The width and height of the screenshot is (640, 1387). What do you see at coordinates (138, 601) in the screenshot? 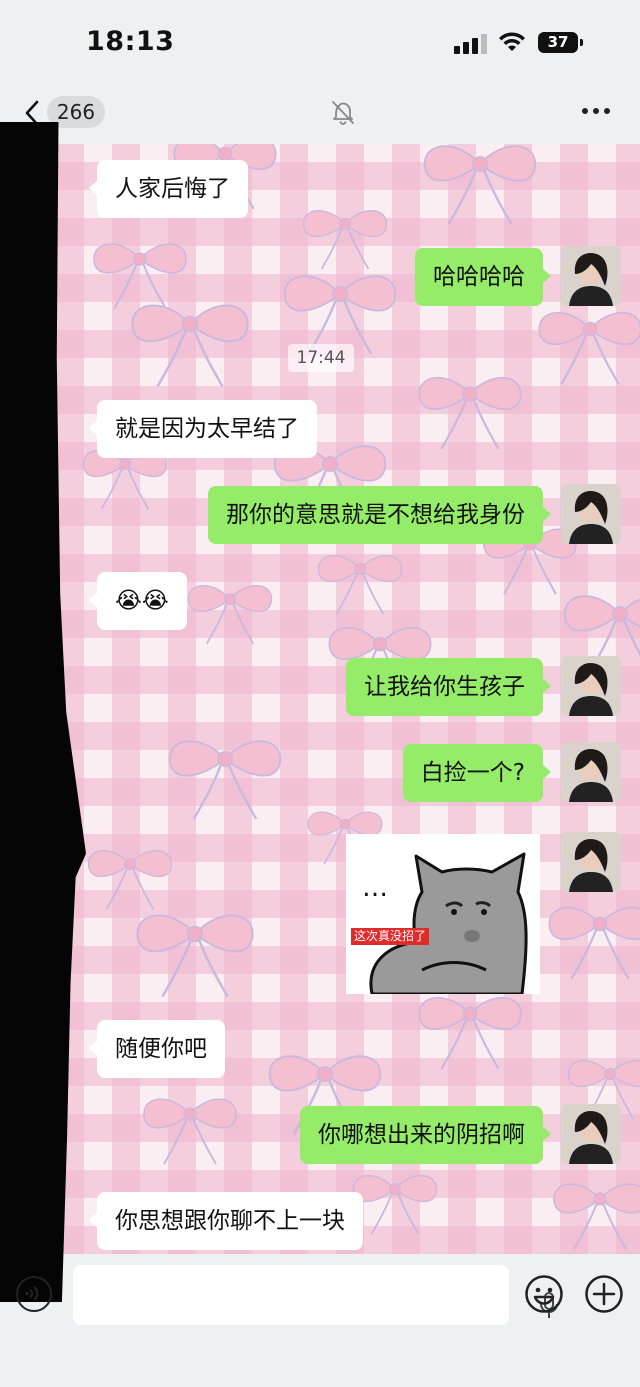
I see `message-incoming-emoji: 😭😭` at bounding box center [138, 601].